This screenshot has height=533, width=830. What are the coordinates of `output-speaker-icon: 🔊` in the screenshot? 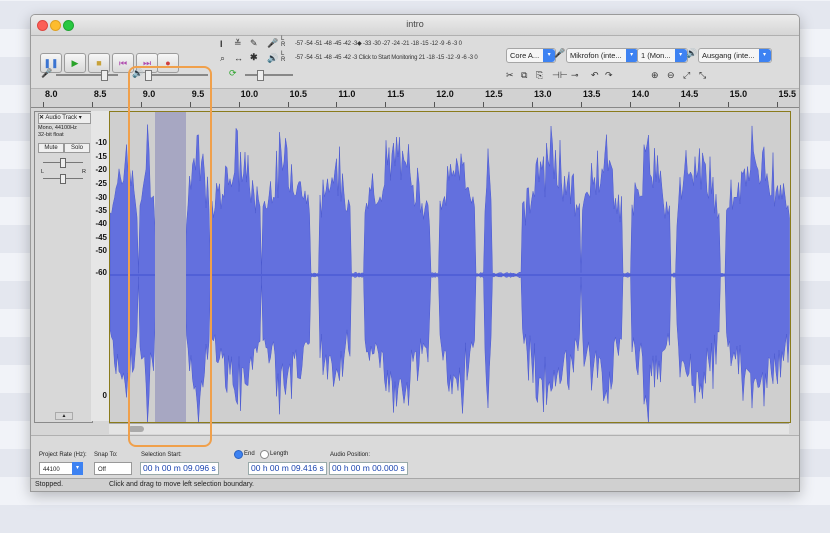 It's located at (692, 53).